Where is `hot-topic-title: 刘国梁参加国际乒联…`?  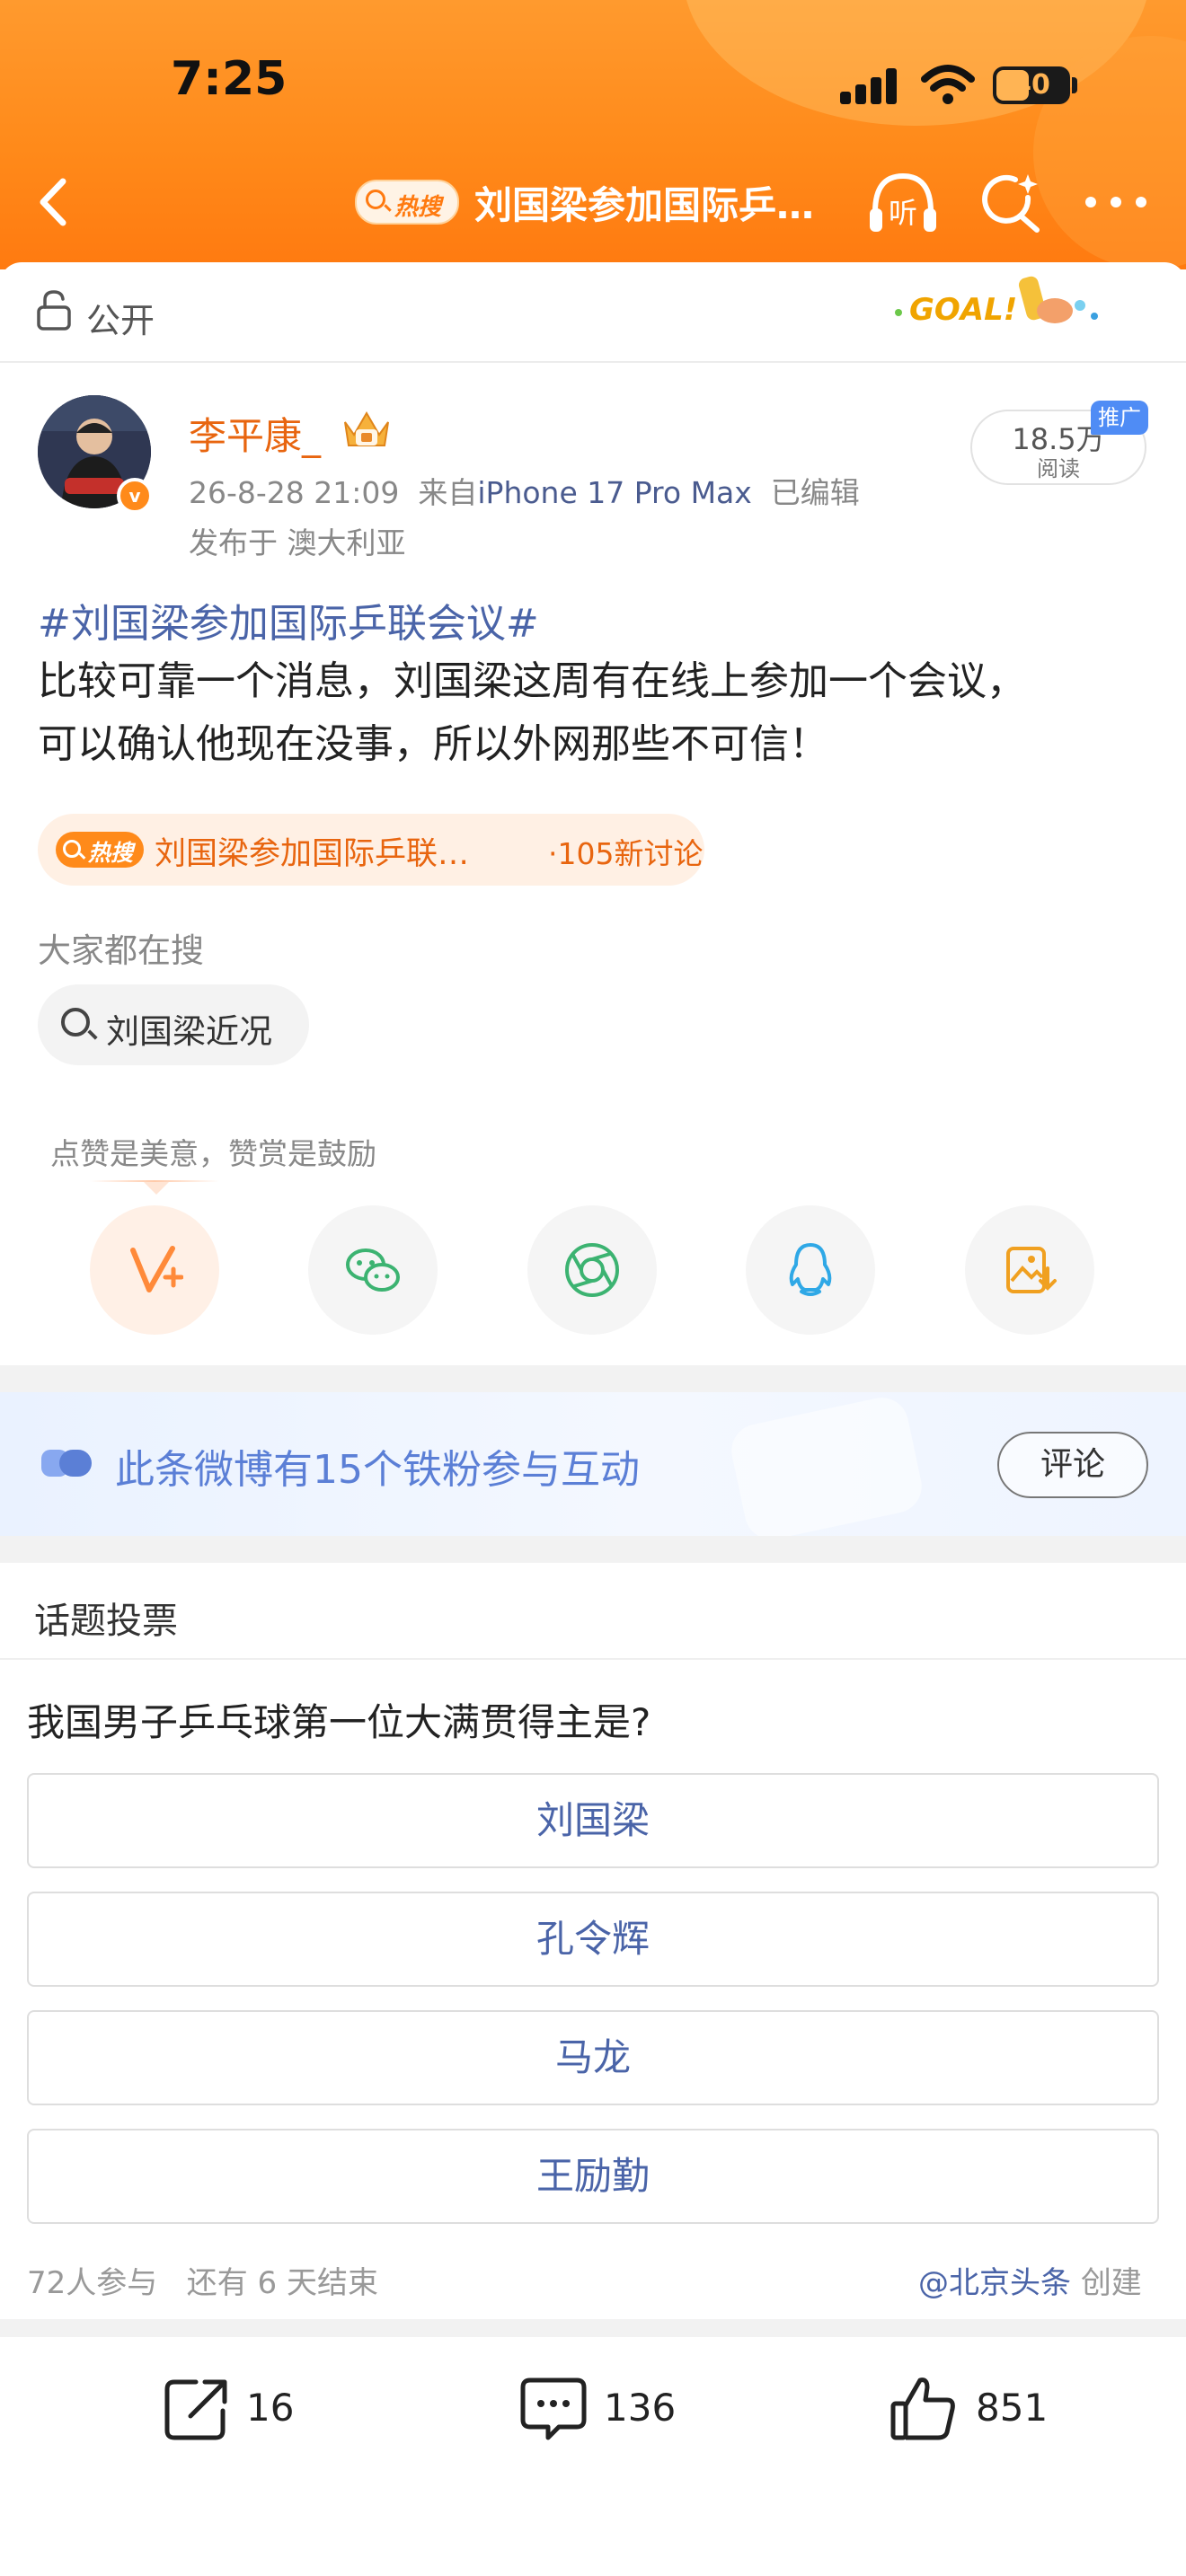
hot-topic-title: 刘国梁参加国际乒联… is located at coordinates (312, 854).